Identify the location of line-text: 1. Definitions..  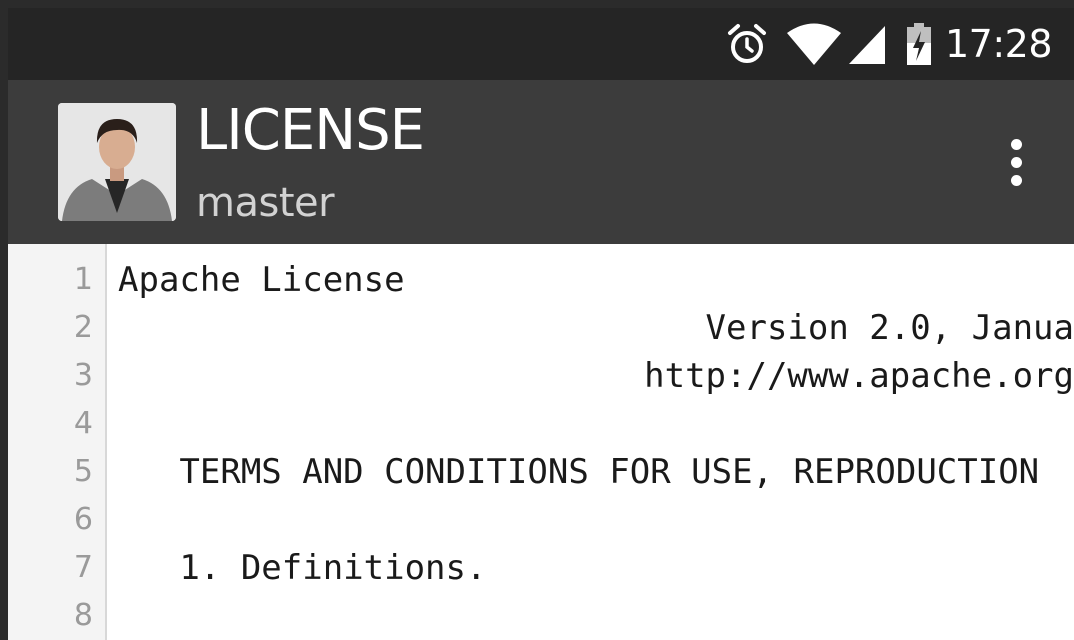
(302, 568).